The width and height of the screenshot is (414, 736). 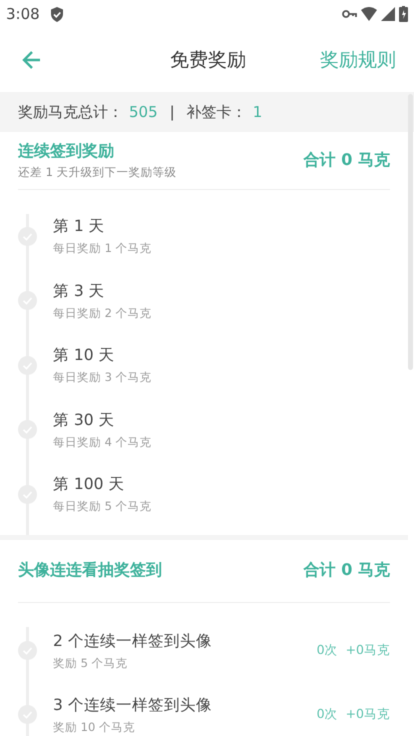 What do you see at coordinates (90, 570) in the screenshot?
I see `section-title: 头像连连看抽奖签到` at bounding box center [90, 570].